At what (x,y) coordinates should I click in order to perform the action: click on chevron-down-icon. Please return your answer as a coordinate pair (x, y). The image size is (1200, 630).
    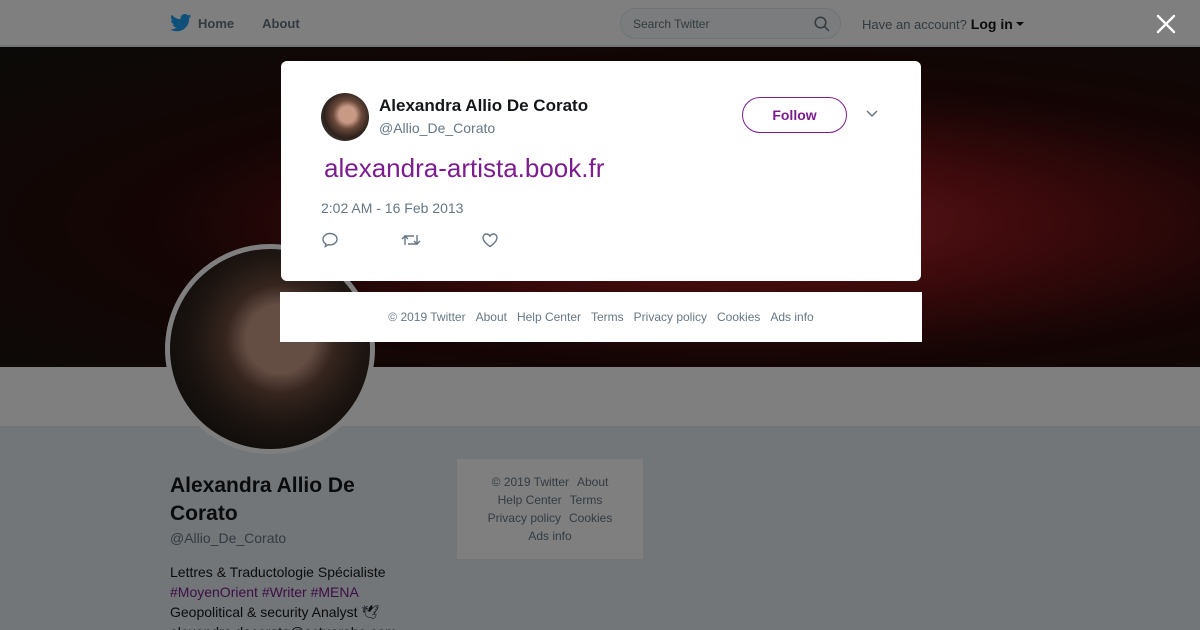
    Looking at the image, I should click on (872, 114).